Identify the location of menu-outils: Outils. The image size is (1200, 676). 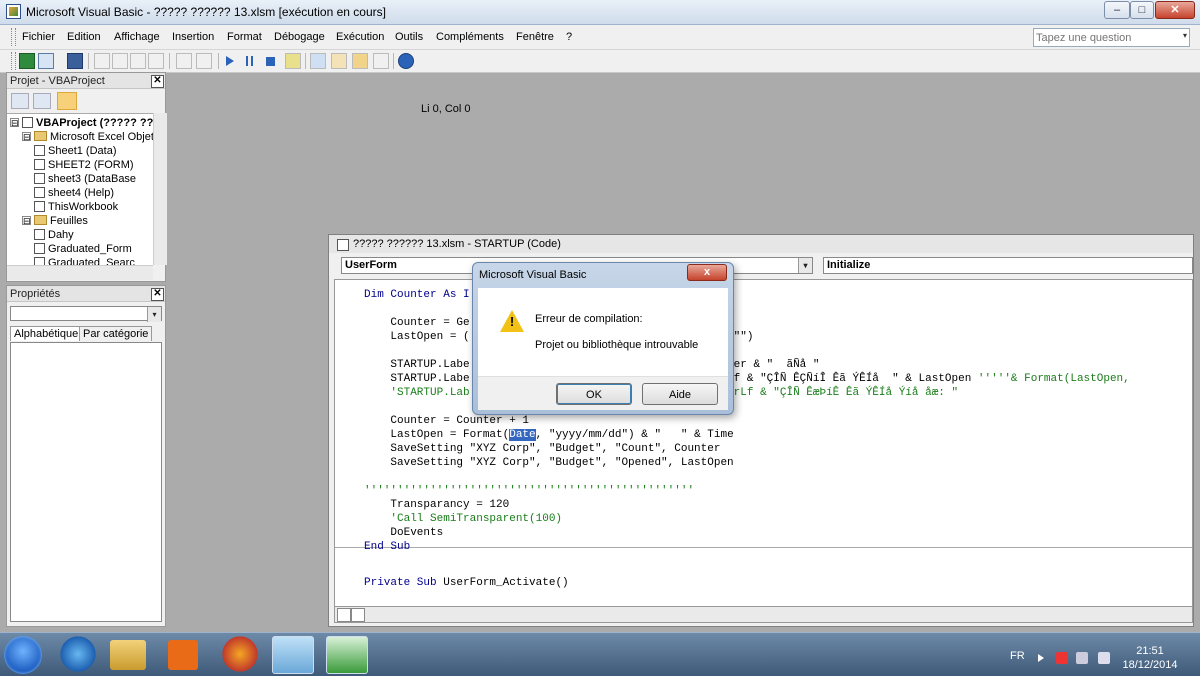
(409, 37).